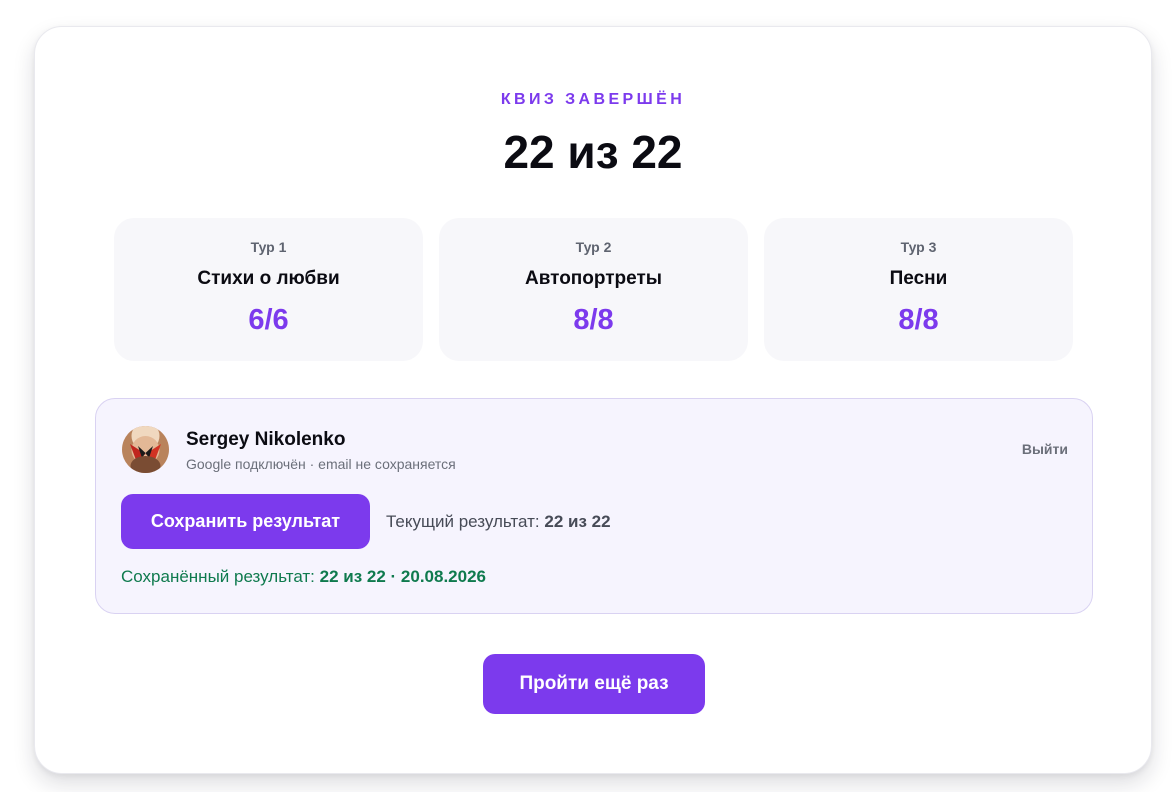 The height and width of the screenshot is (792, 1173). I want to click on quiz-finished-label: КВИЗ ЗАВЕРШЁН, so click(593, 99).